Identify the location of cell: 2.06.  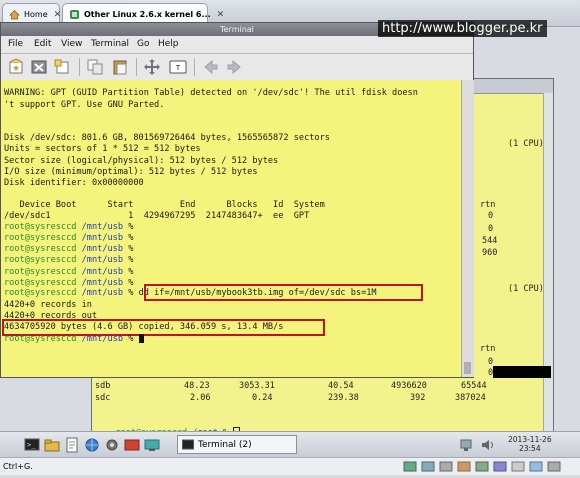
(200, 398).